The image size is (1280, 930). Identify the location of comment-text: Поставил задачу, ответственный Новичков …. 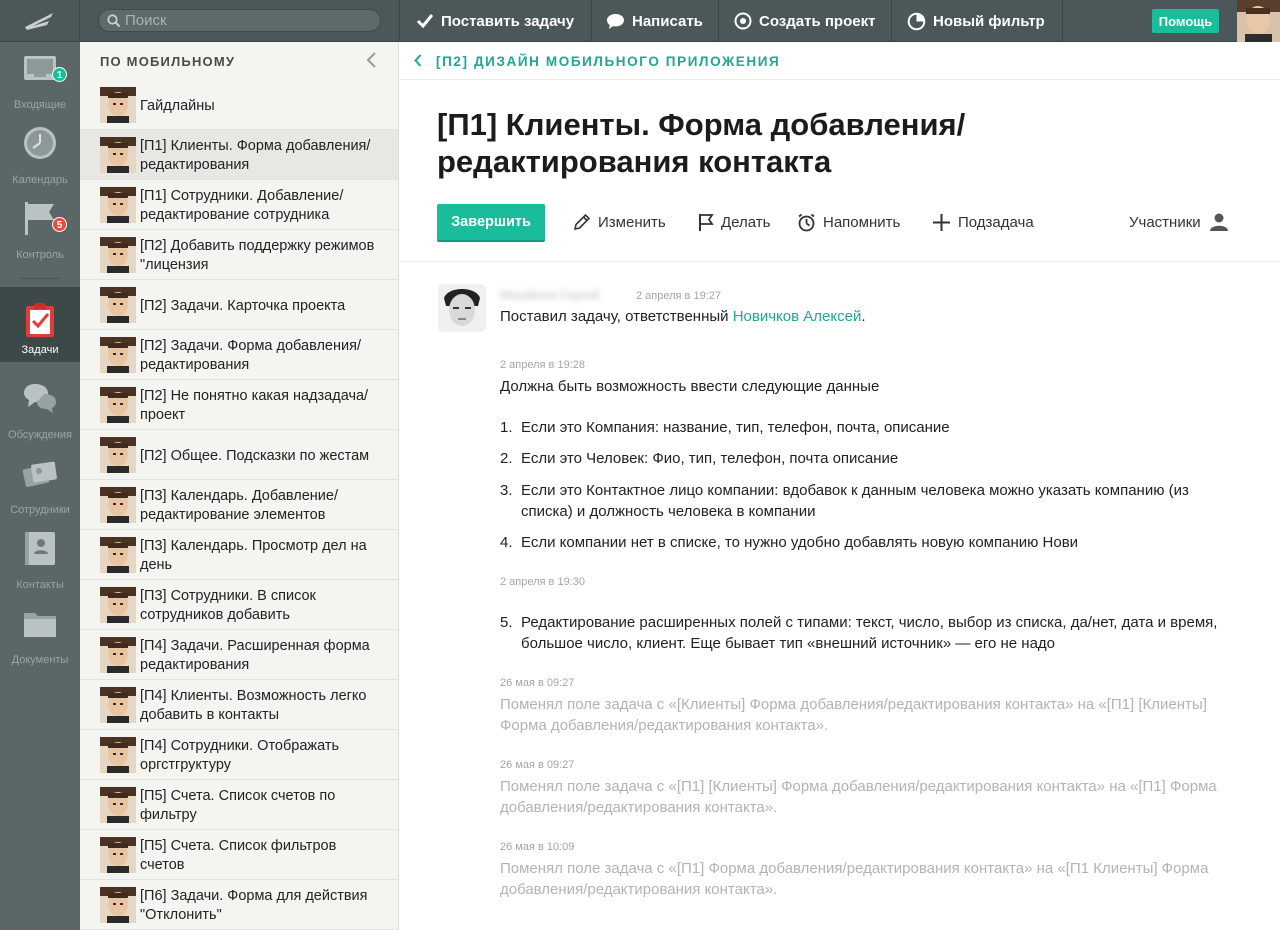
(683, 316).